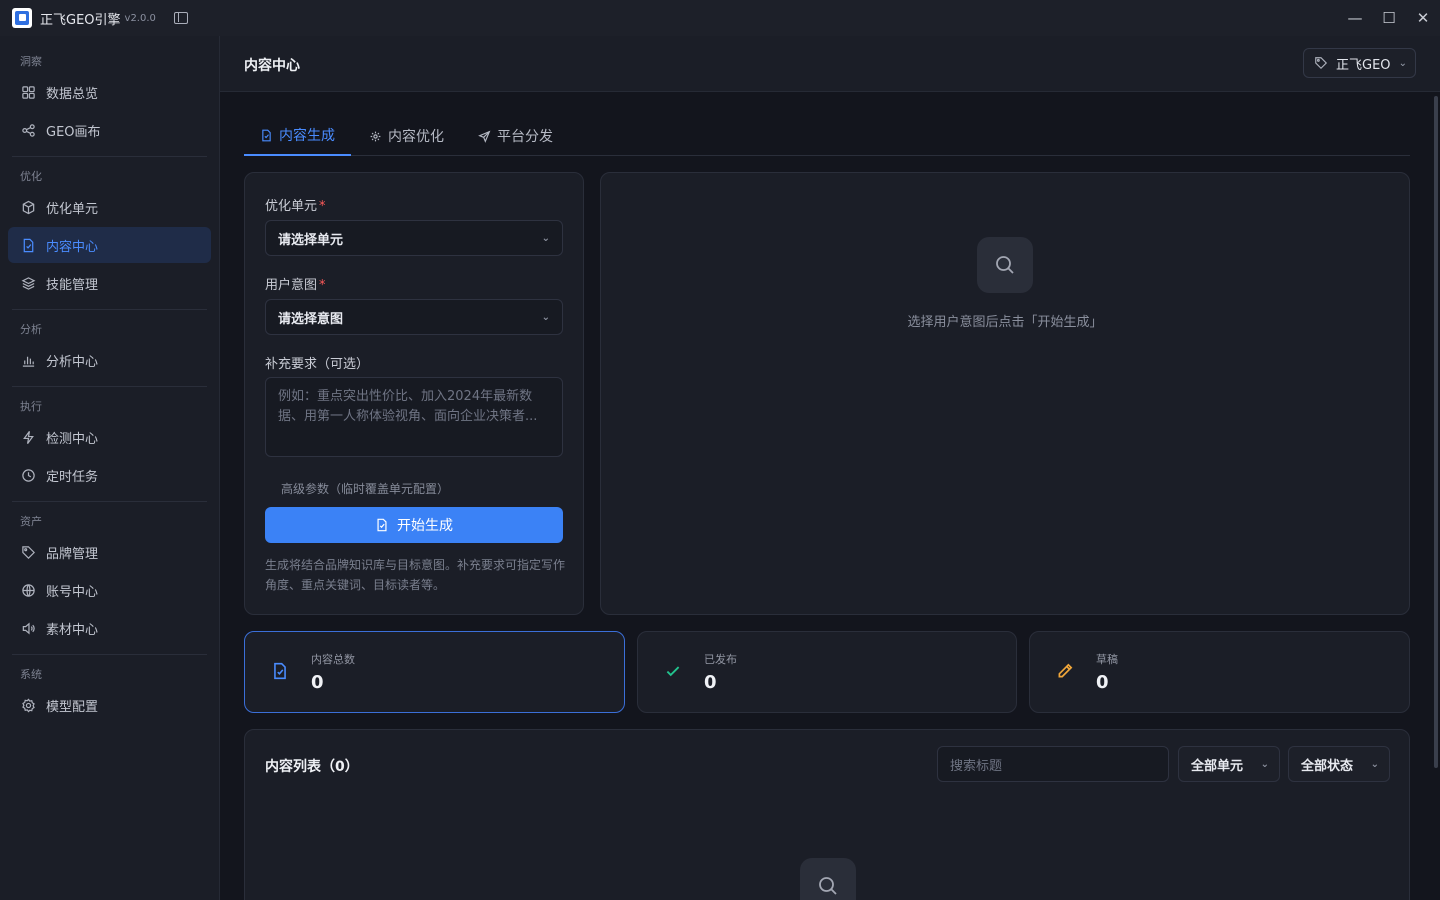  Describe the element at coordinates (280, 671) in the screenshot. I see `document-check-icon` at that location.